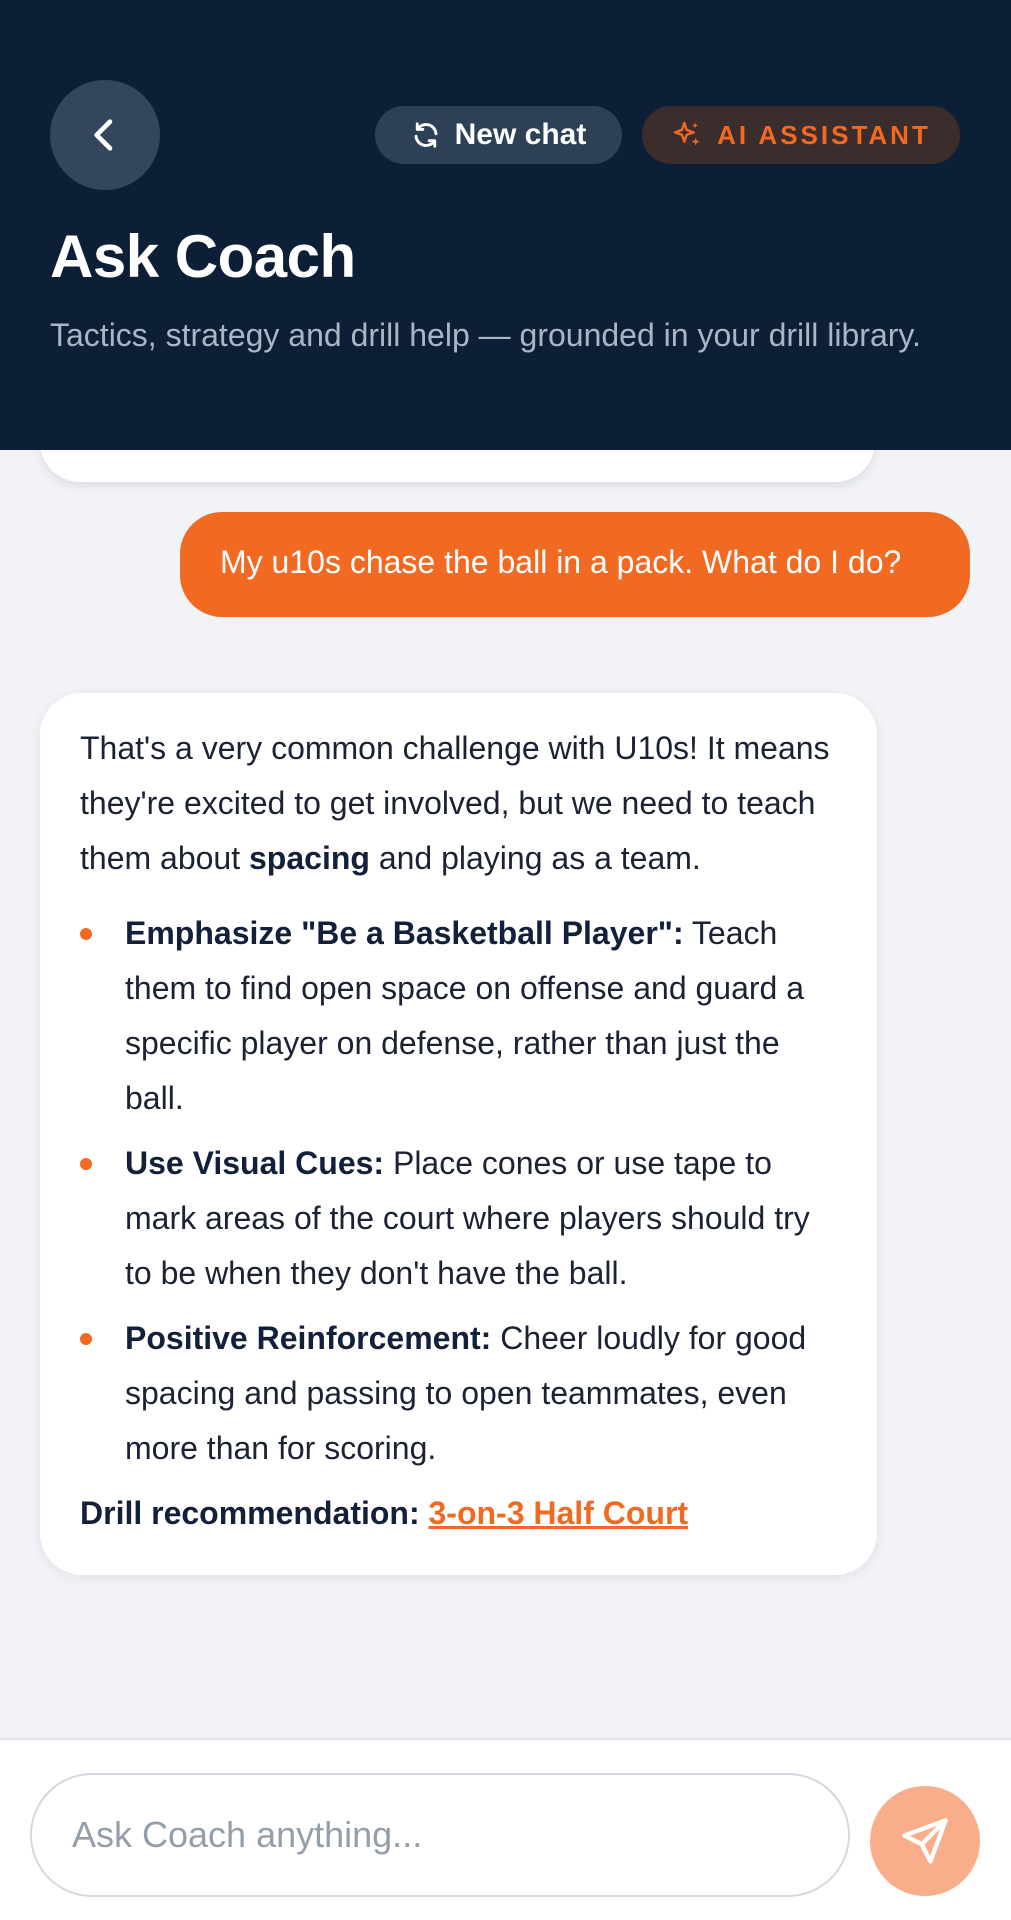 This screenshot has height=1920, width=1011. I want to click on tip-title: Emphasize "Be a Basketball Player":, so click(404, 933).